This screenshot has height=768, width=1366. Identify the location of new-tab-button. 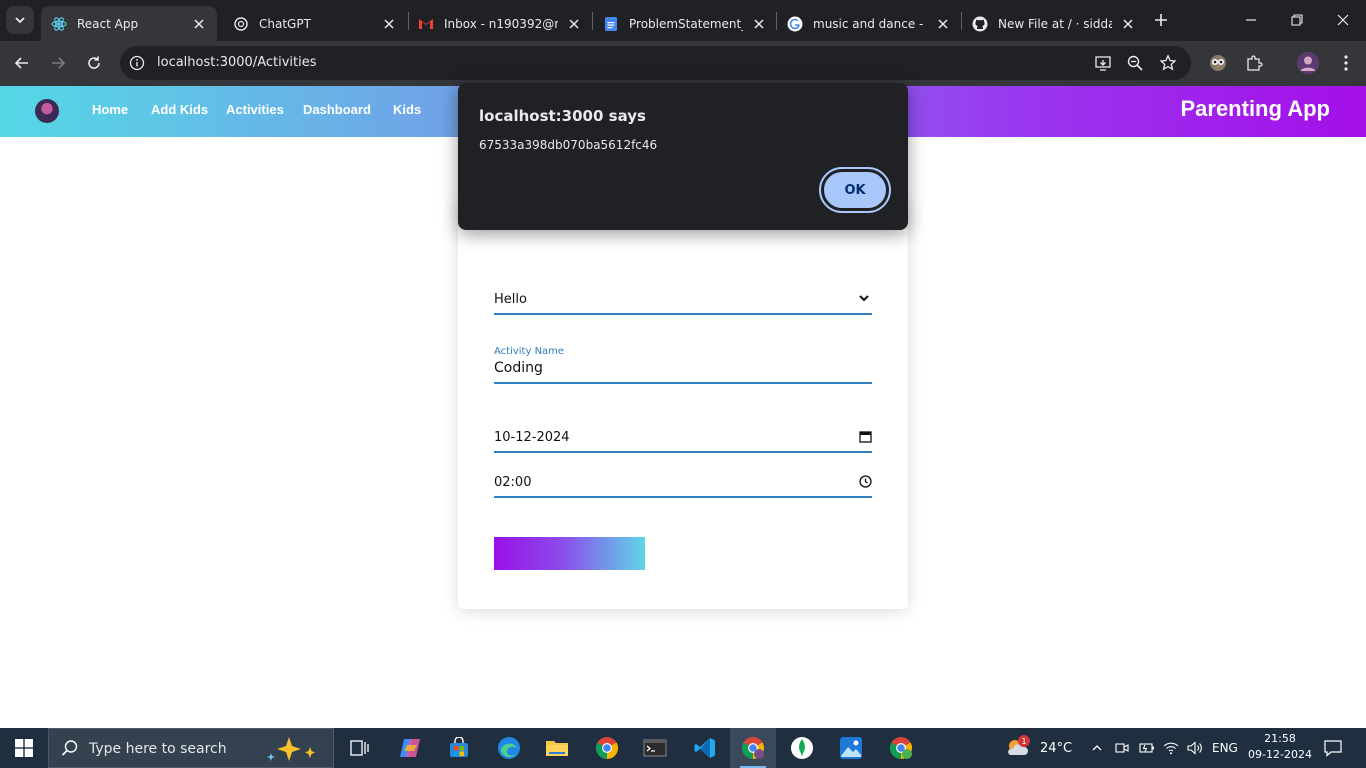
(1161, 20).